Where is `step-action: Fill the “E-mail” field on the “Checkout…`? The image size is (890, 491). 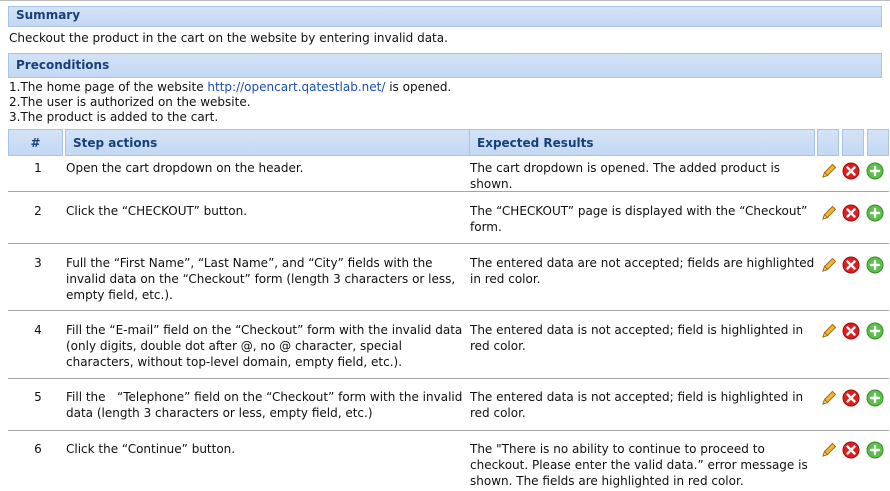
step-action: Fill the “E-mail” field on the “Checkout… is located at coordinates (264, 346).